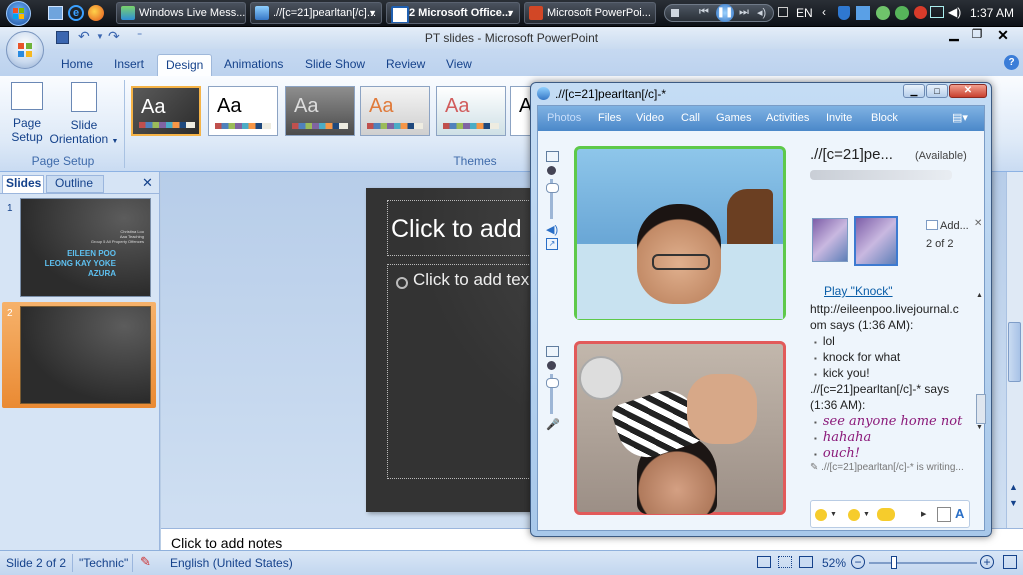 The image size is (1023, 575). I want to click on office-button, so click(25, 50).